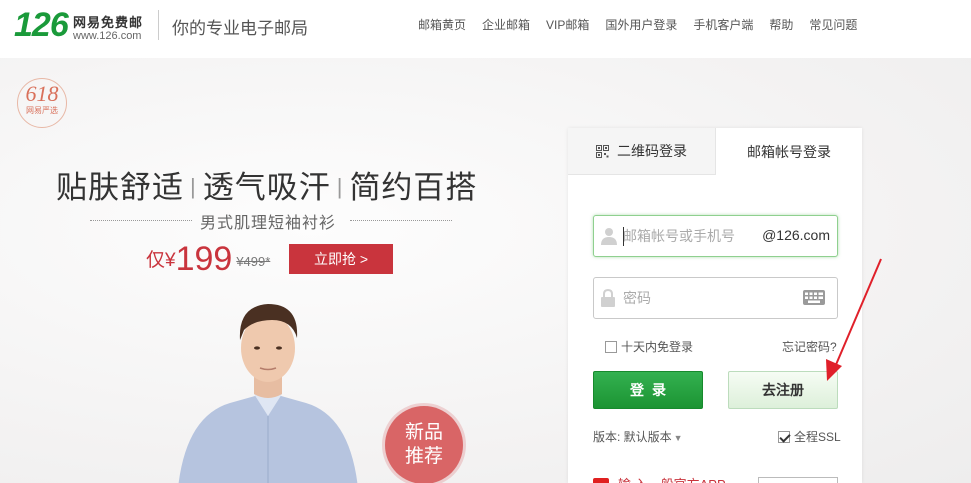  Describe the element at coordinates (42, 103) in the screenshot. I see `618-badge: 618 网易严选` at that location.